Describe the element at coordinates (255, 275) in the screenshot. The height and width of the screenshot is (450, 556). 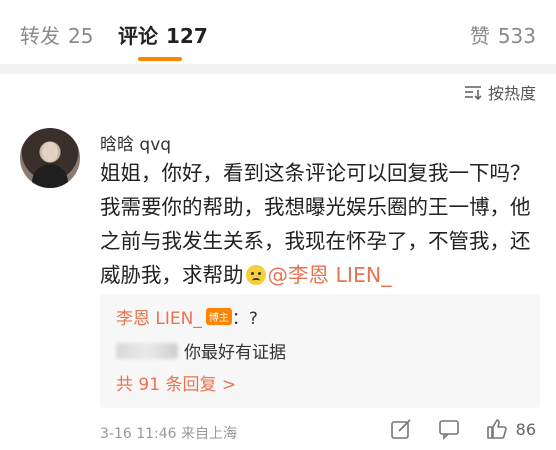
I see `sad-face-emoji-icon` at that location.